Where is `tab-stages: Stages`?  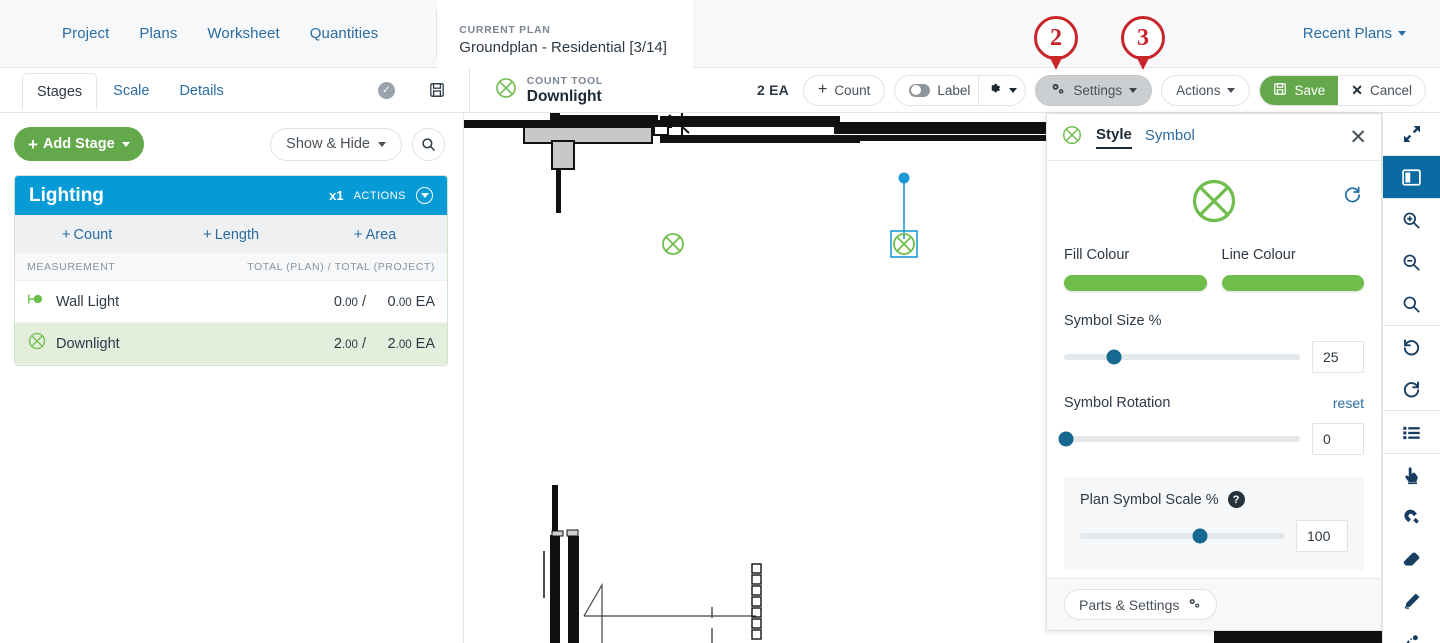 tab-stages: Stages is located at coordinates (60, 91).